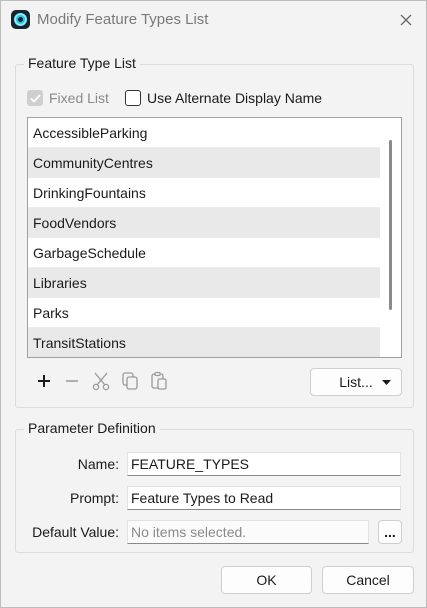 The image size is (427, 608). I want to click on default-value-field: No items selected., so click(248, 532).